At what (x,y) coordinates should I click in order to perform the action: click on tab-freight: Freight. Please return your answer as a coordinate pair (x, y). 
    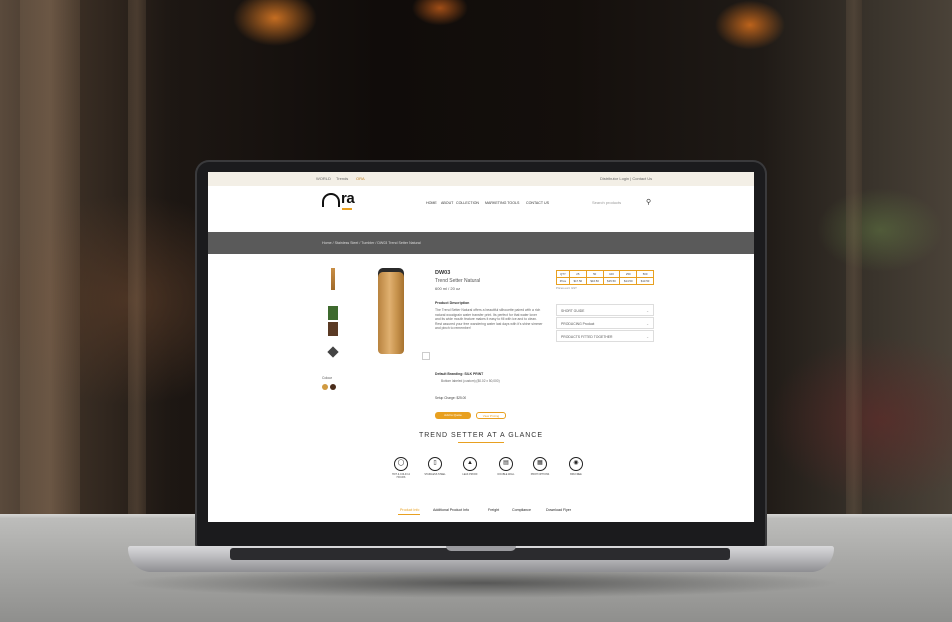
    Looking at the image, I should click on (493, 510).